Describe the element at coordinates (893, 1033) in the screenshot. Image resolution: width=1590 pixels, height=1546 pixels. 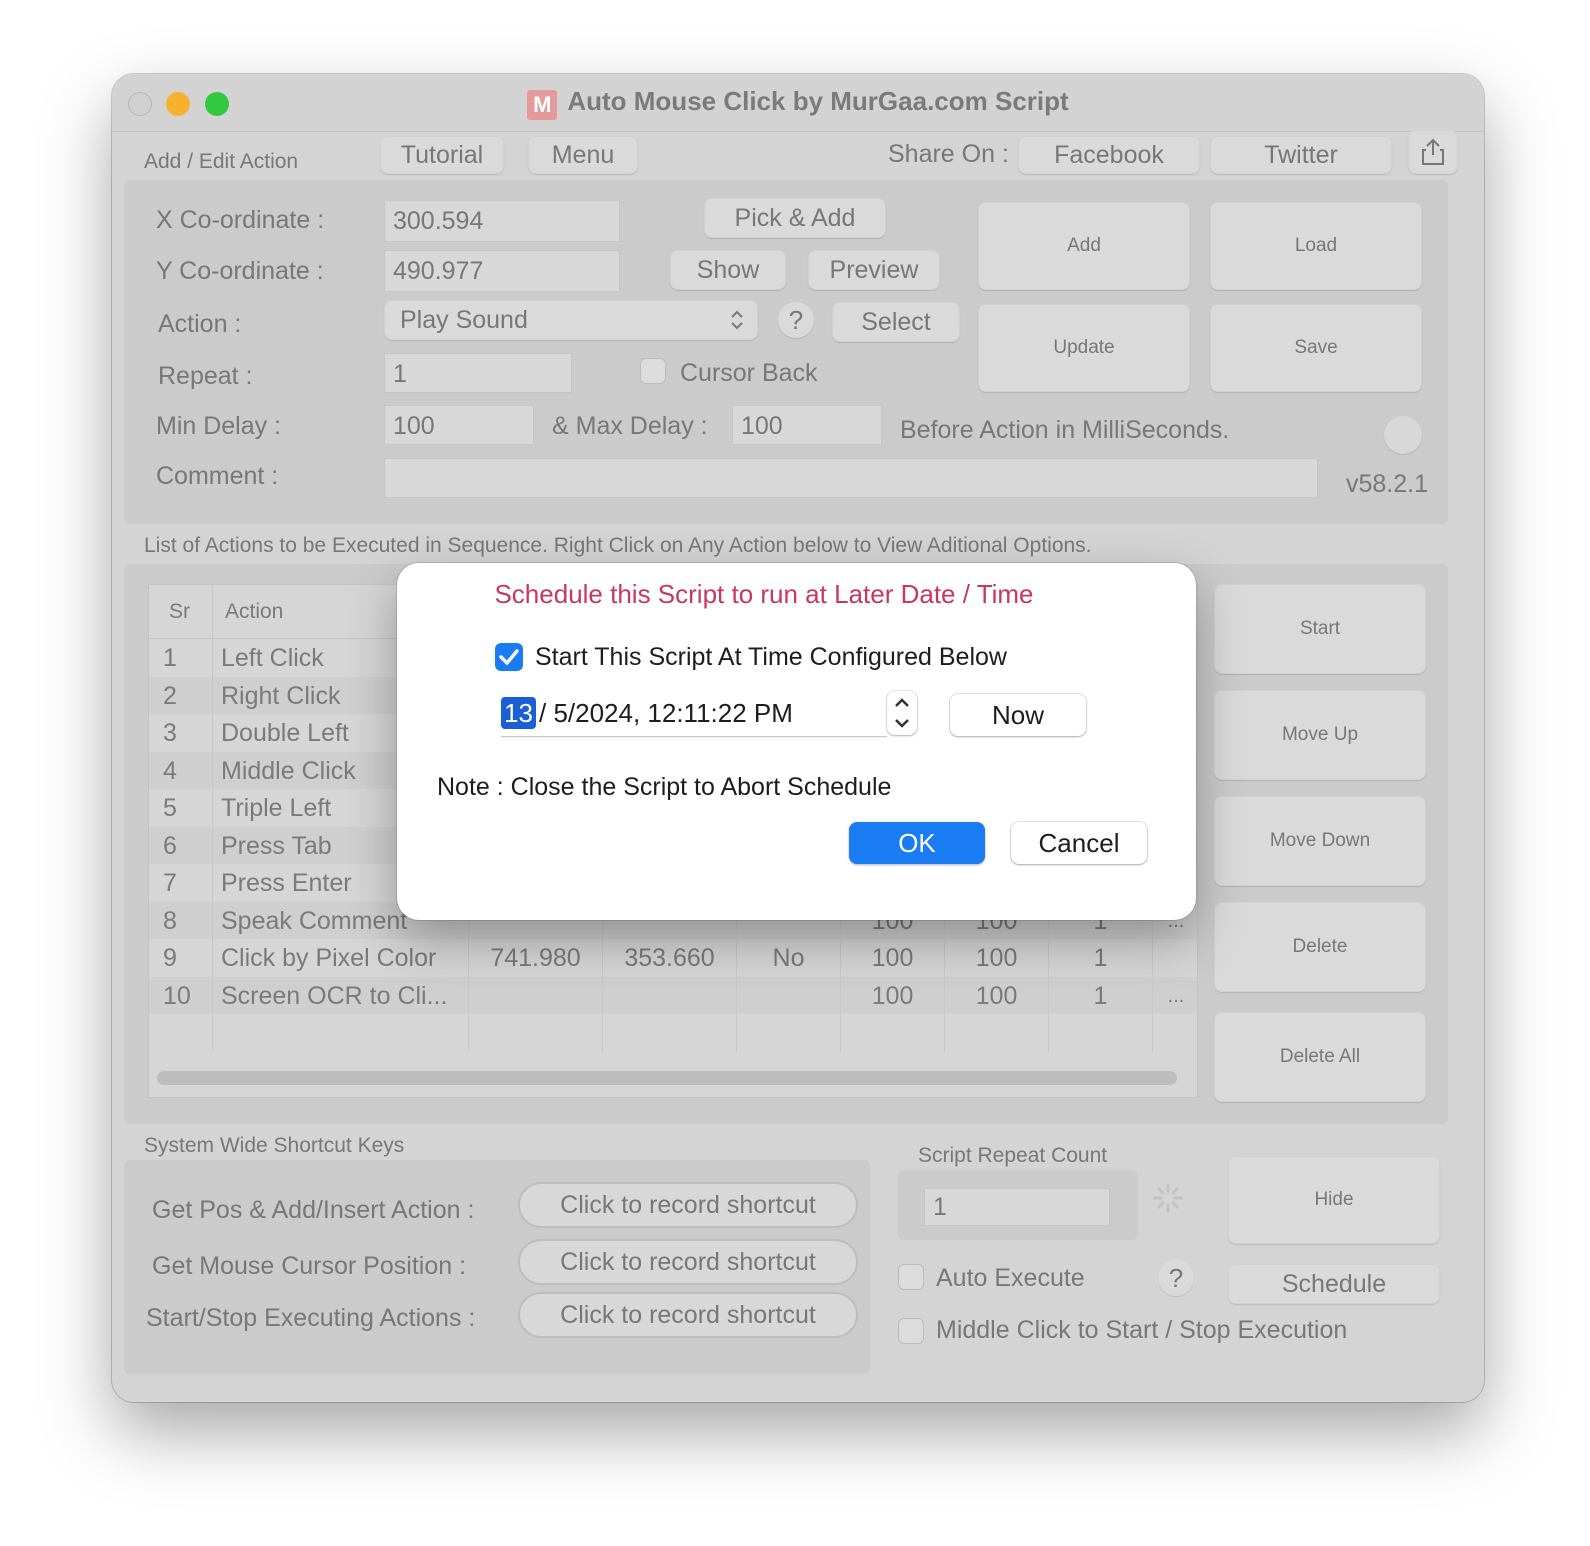
I see `cell-min` at that location.